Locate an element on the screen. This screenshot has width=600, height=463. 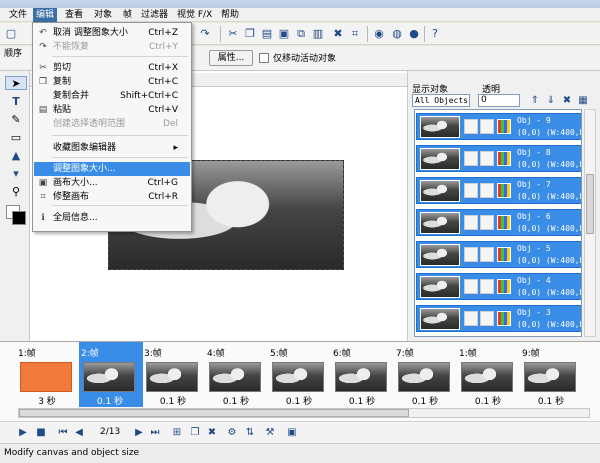
object-row: Obj - 5 (0,0) (W:400,H: is located at coordinates (498, 254).